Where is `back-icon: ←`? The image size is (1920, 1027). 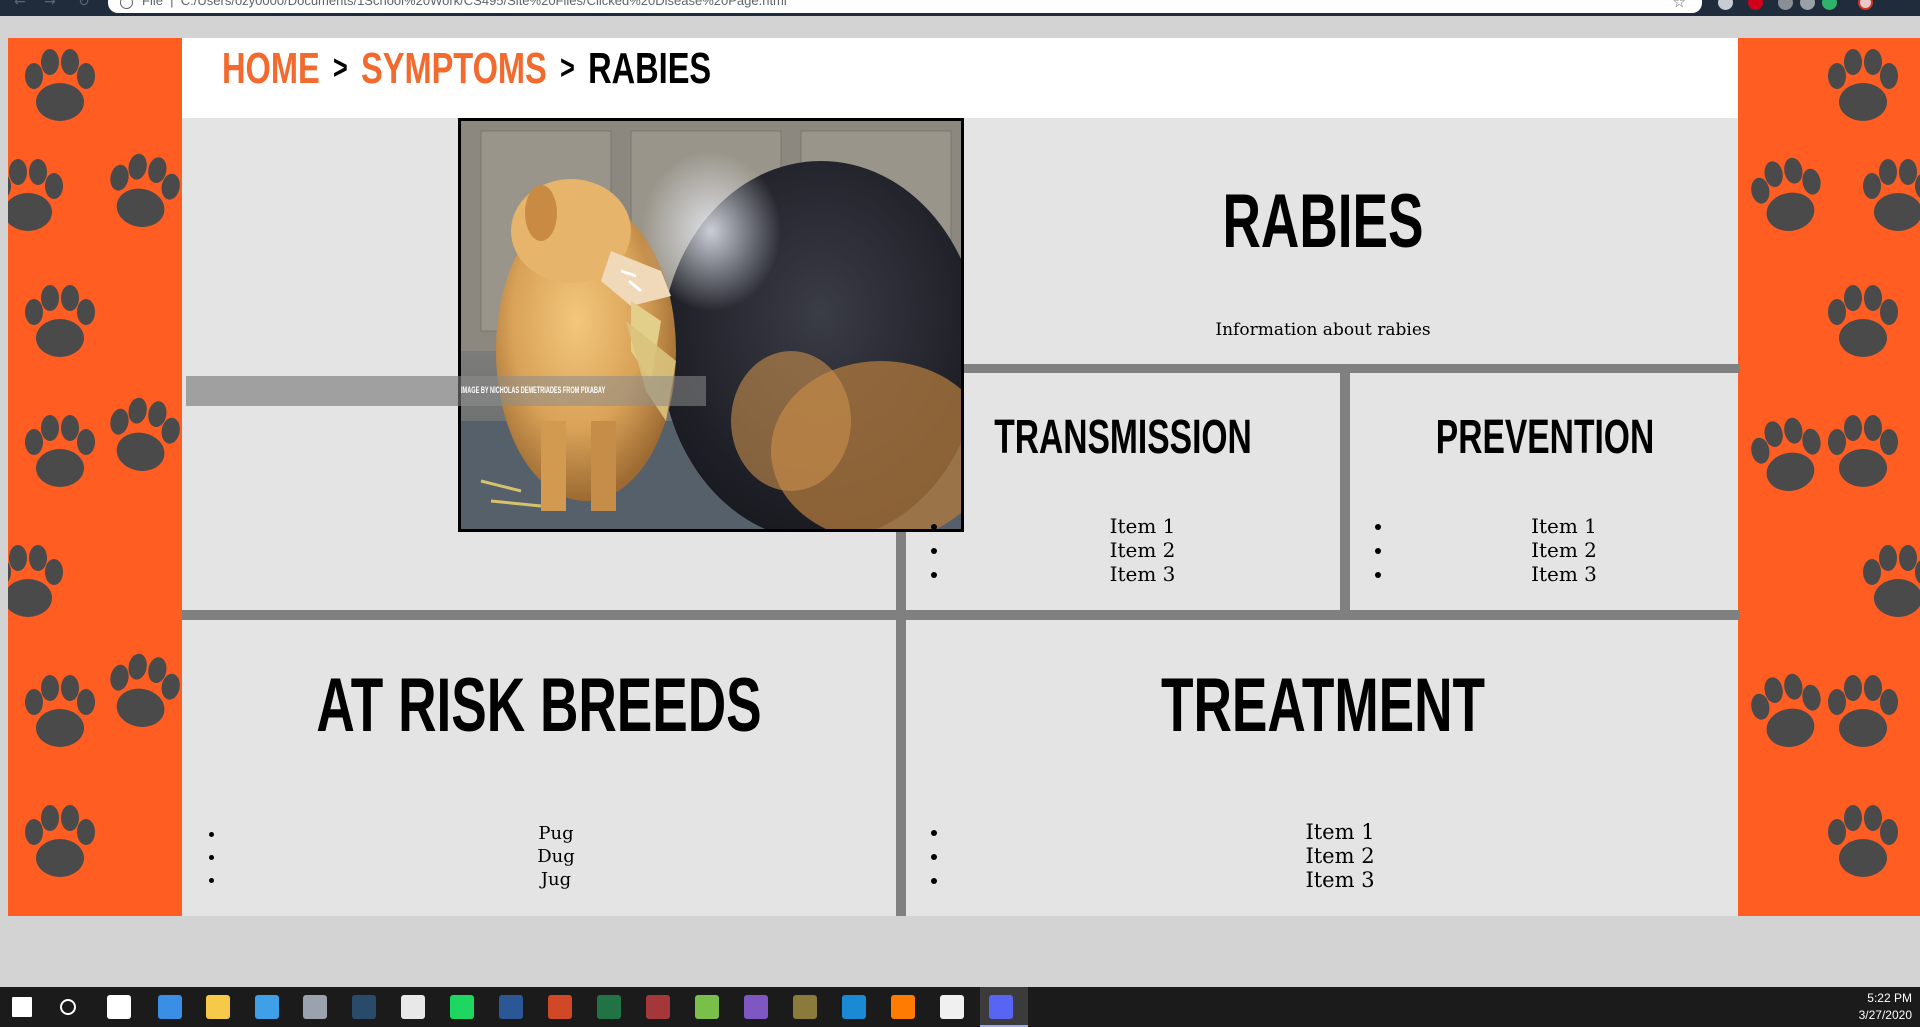 back-icon: ← is located at coordinates (20, 5).